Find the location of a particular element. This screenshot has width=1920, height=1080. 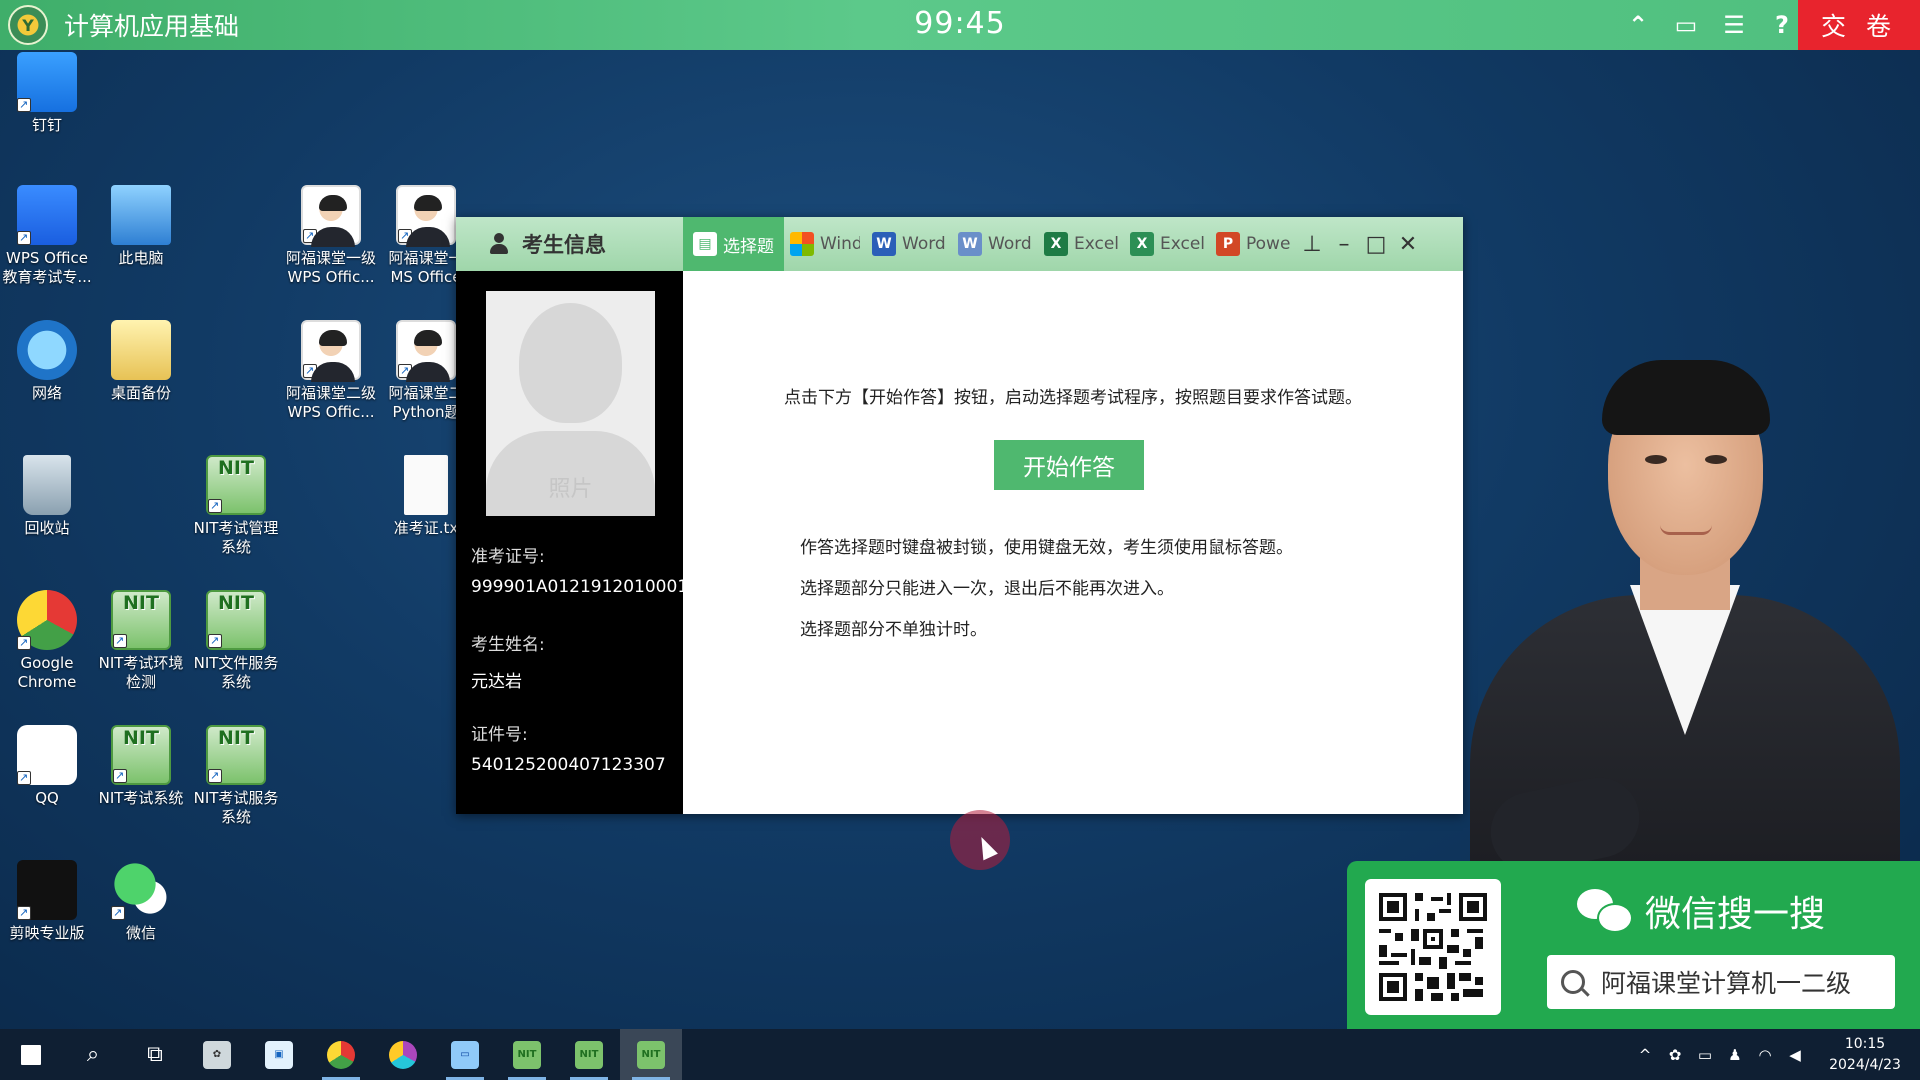

help-icon: ? is located at coordinates (1782, 25).